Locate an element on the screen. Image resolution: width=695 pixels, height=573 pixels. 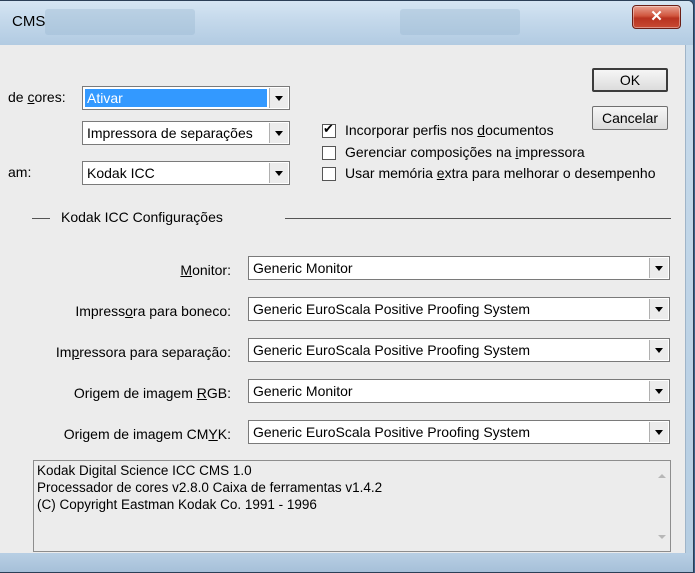
embed-profiles-label: Incorporar perfis nos documentos is located at coordinates (449, 130).